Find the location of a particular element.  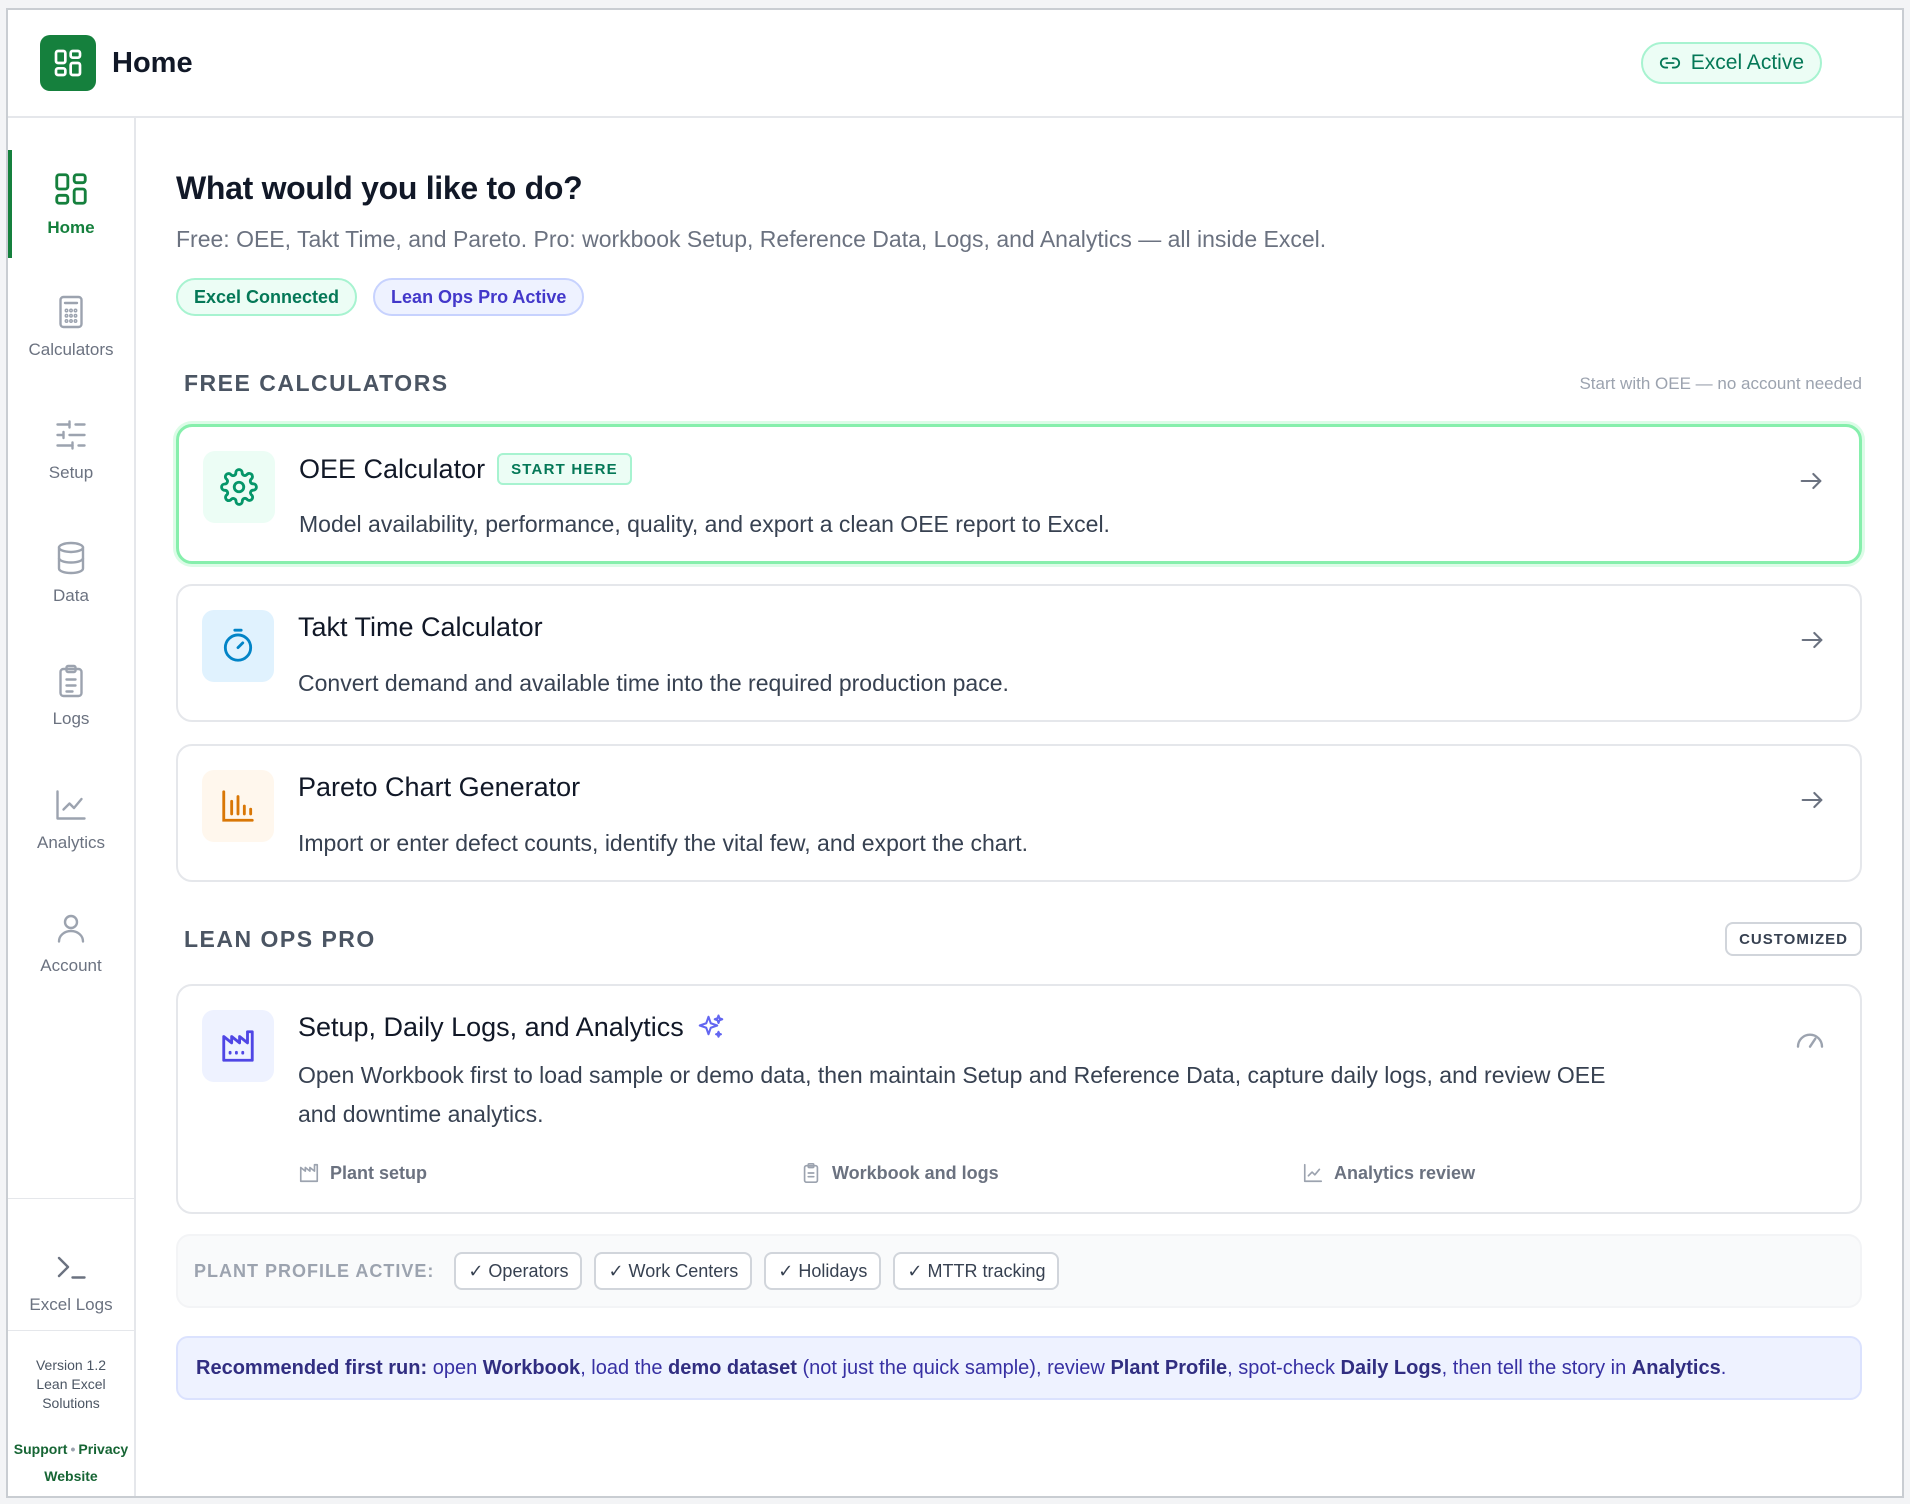

version-info: Version 1.2 Lean Excel Solutions is located at coordinates (71, 1384).